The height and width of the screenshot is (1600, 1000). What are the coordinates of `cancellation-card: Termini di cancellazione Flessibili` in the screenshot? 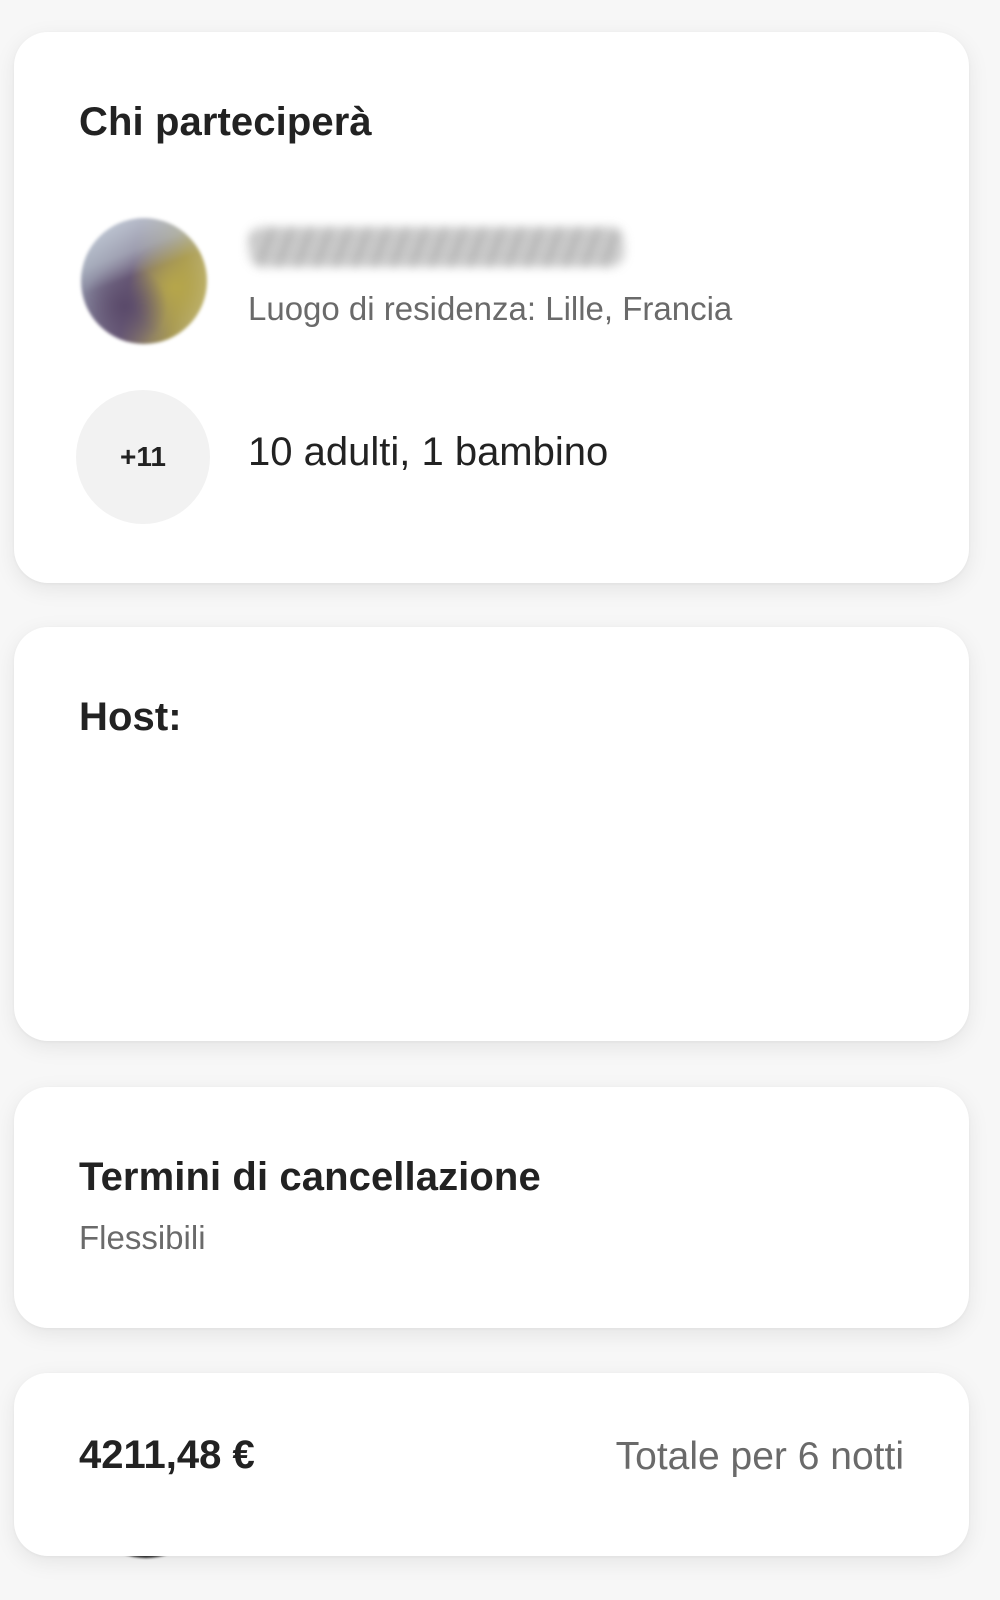 It's located at (491, 1207).